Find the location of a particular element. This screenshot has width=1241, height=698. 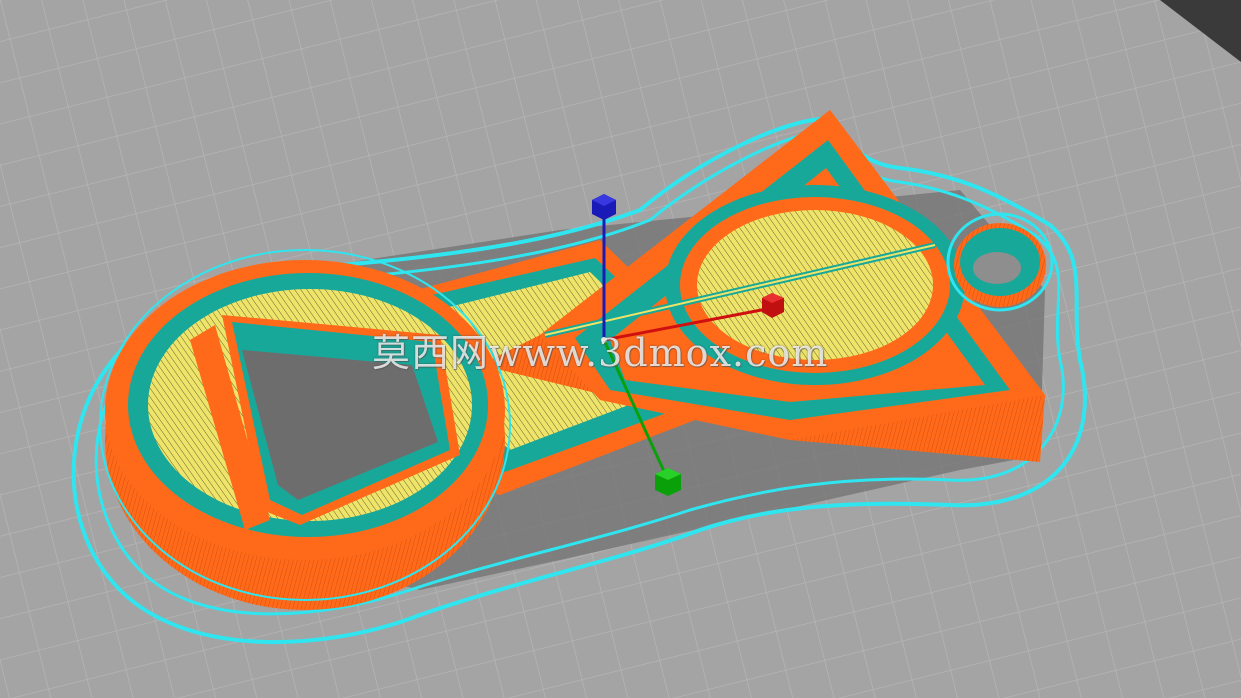

green-cube-icon is located at coordinates (668, 482).